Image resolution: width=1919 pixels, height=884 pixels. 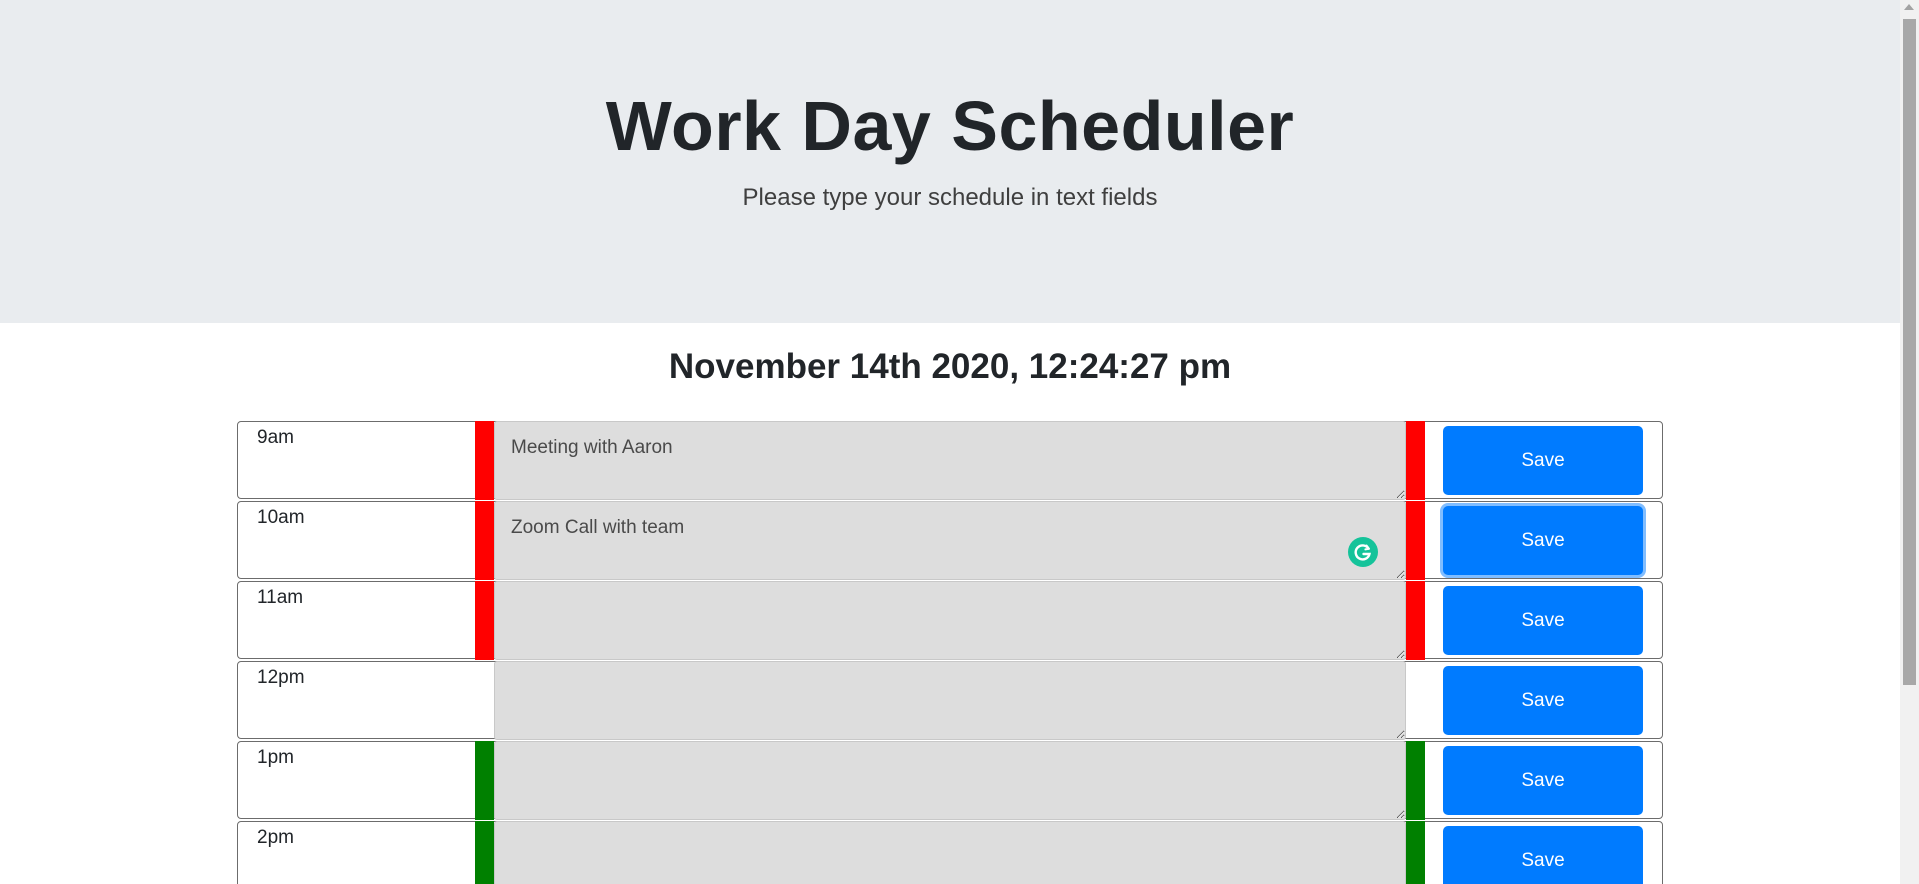 I want to click on current-day: November 14th 2020, 12:24:27 pm, so click(x=950, y=366).